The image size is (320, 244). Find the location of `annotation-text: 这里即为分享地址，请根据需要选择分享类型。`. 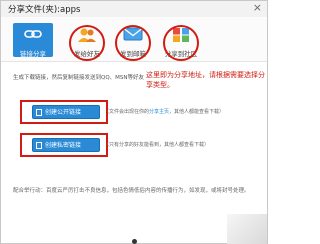

annotation-text: 这里即为分享地址，请根据需要选择分享类型。 is located at coordinates (205, 80).